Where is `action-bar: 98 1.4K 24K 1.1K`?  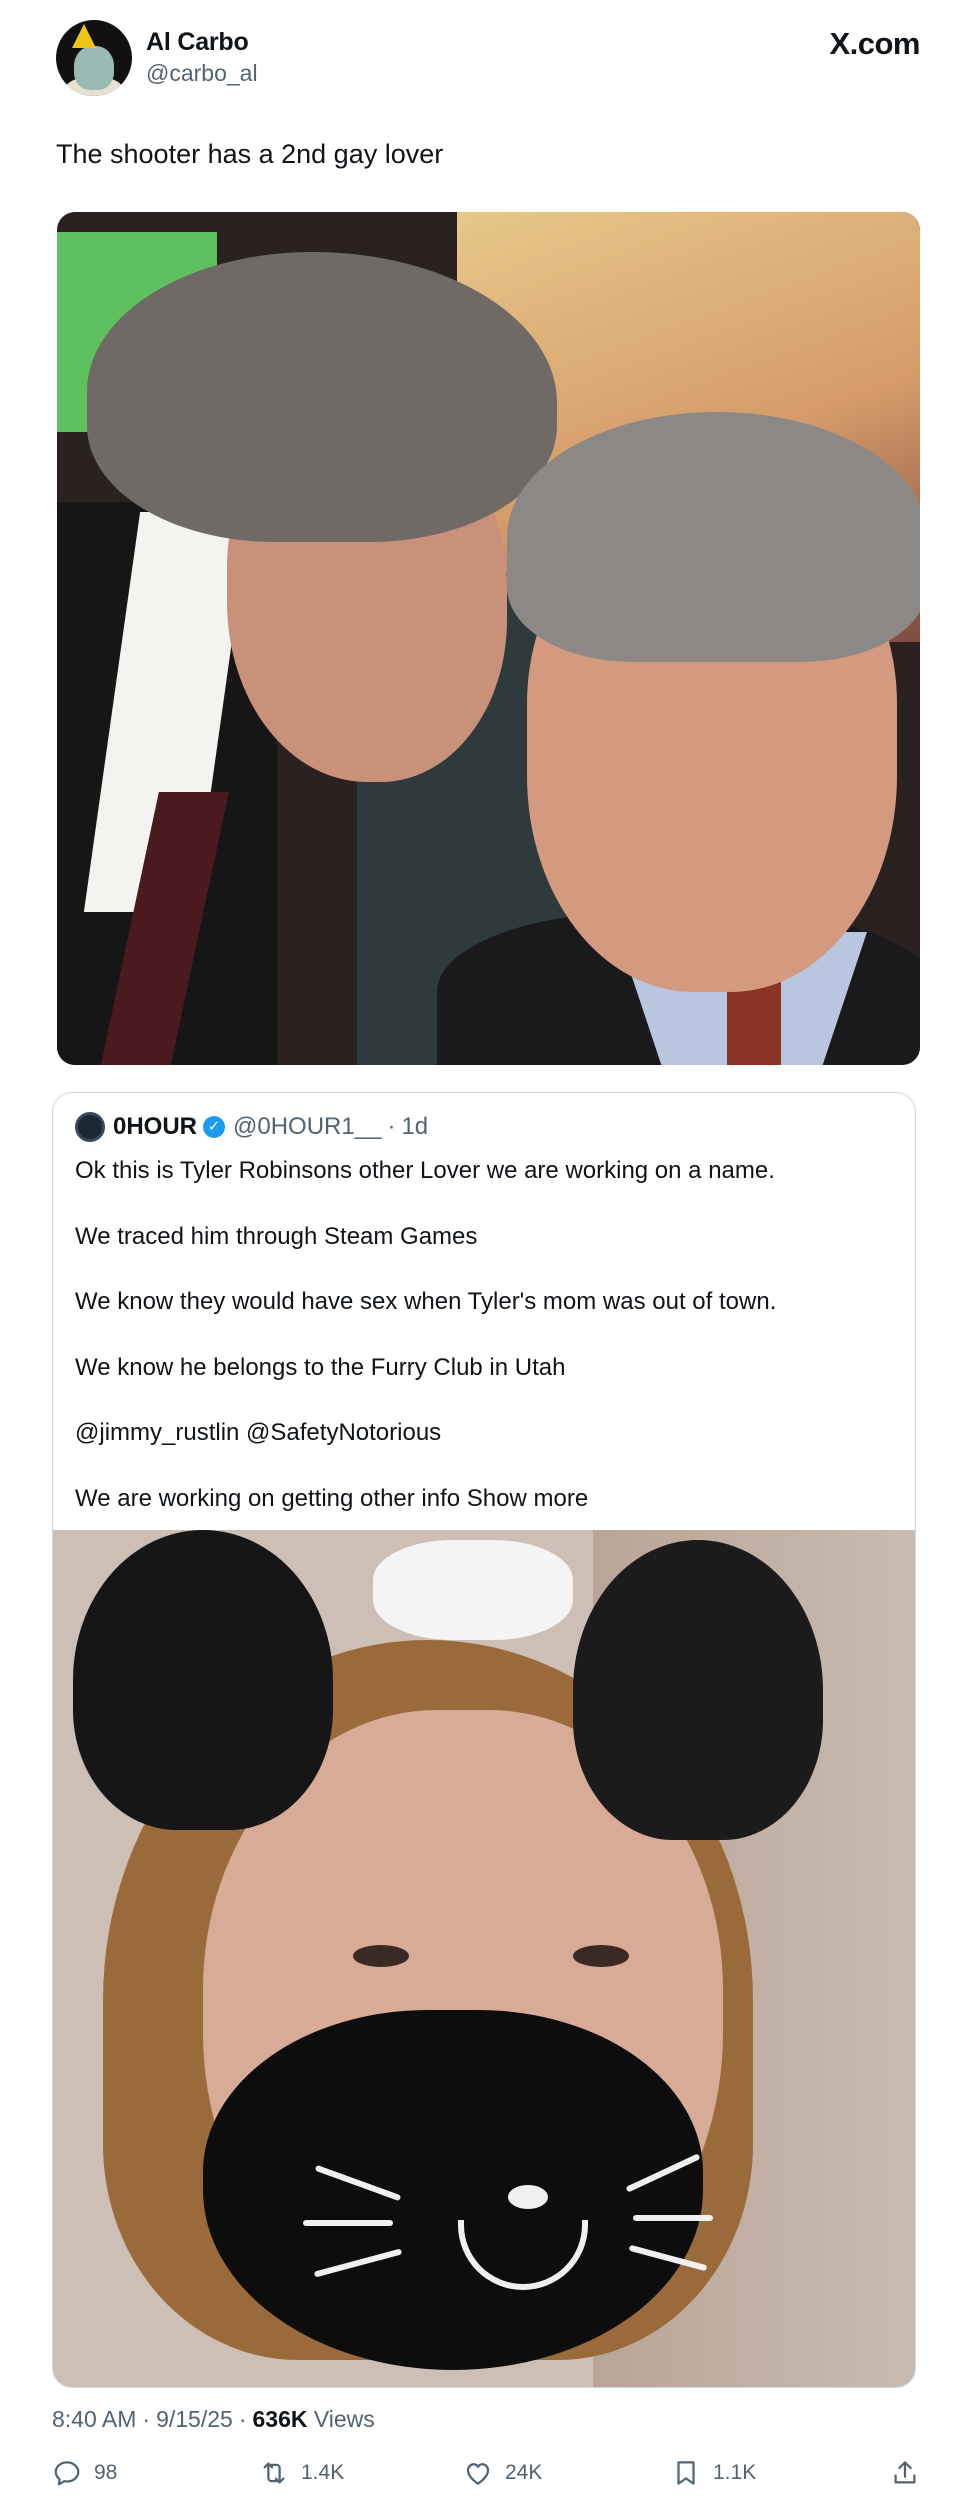 action-bar: 98 1.4K 24K 1.1K is located at coordinates (486, 2476).